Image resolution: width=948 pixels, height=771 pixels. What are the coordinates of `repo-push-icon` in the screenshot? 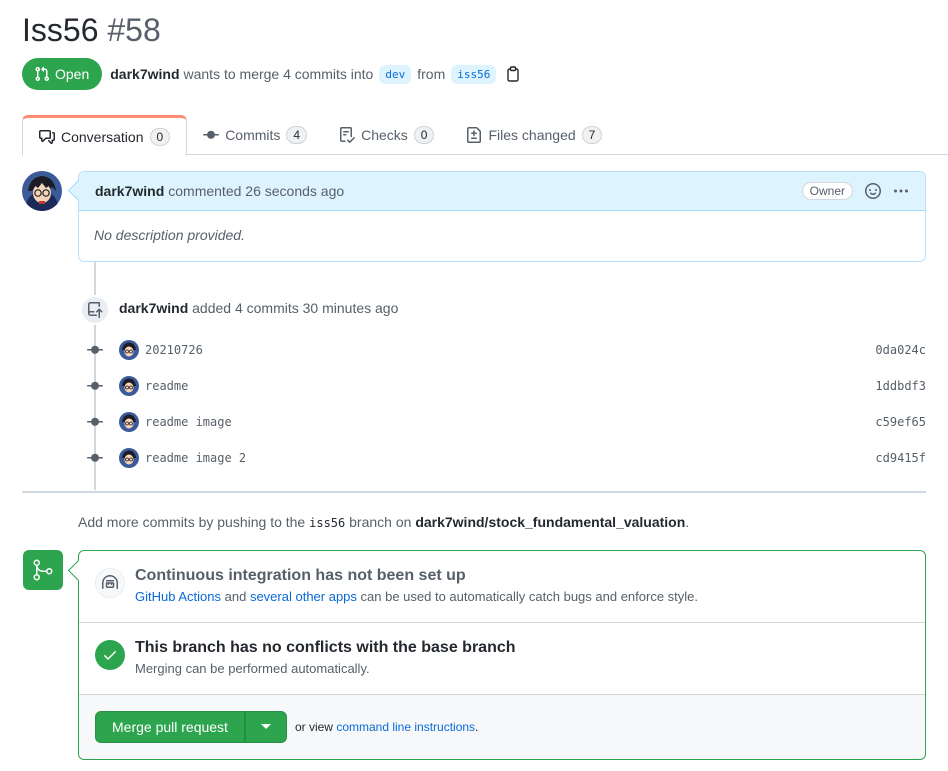 It's located at (95, 310).